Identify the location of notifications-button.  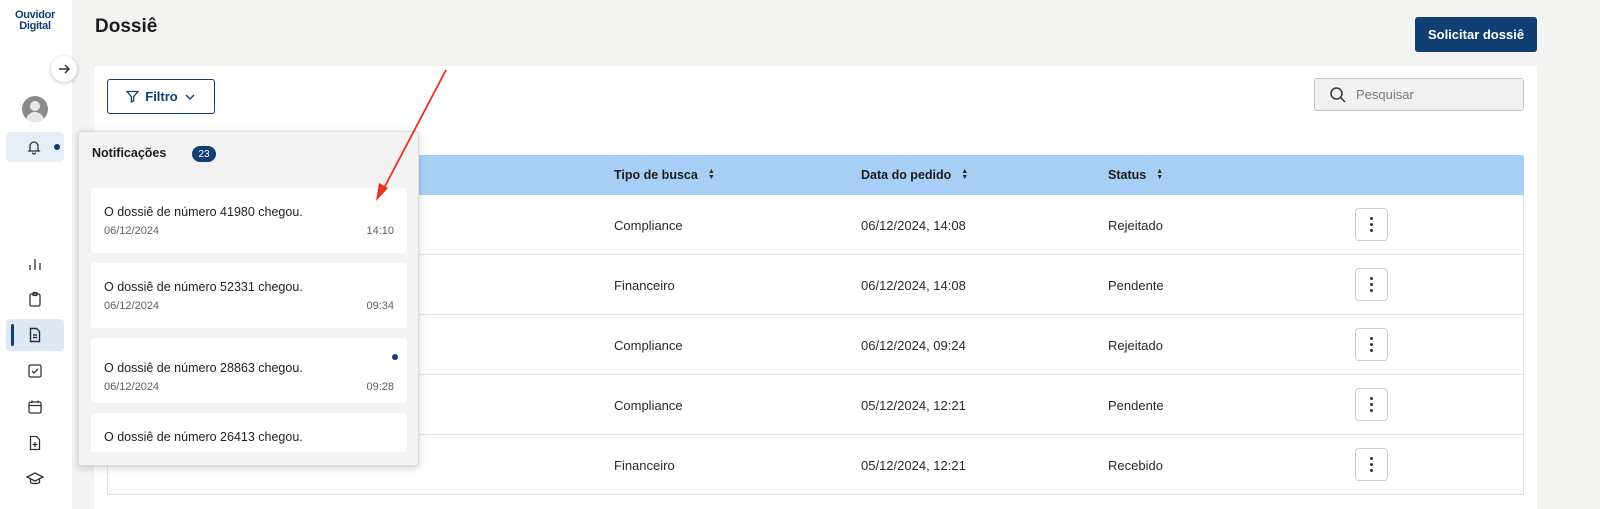
(35, 147).